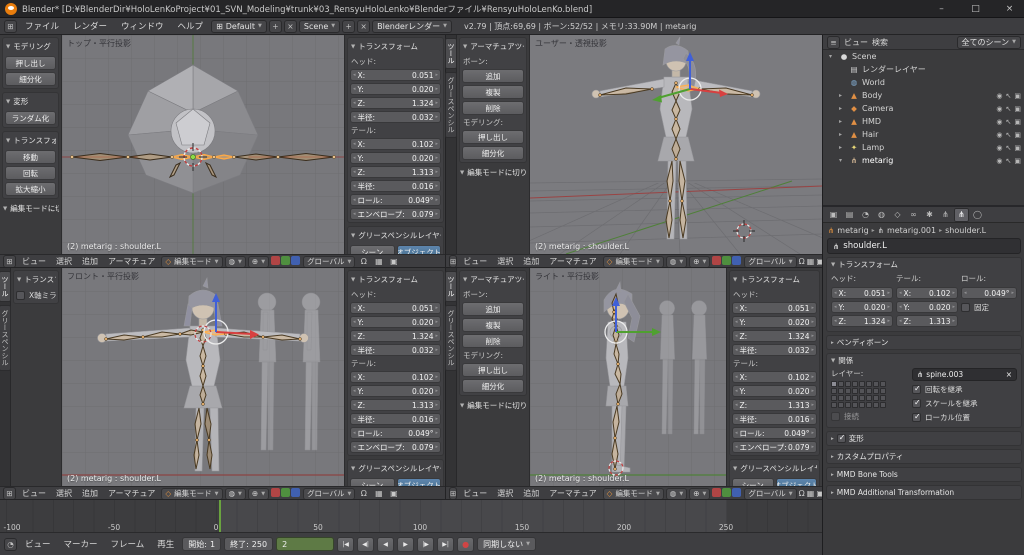  I want to click on panel-header-deform: ▸ 変形, so click(924, 438).